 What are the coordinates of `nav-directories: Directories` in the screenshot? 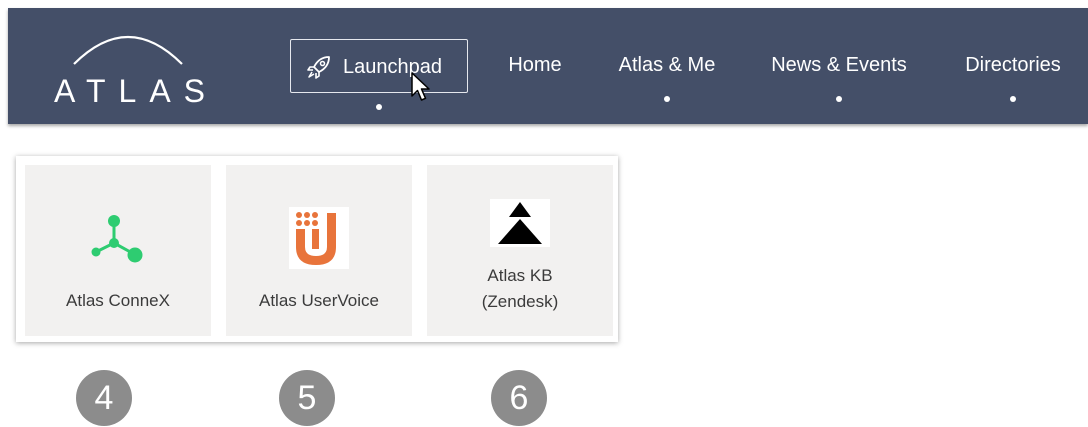 It's located at (1013, 70).